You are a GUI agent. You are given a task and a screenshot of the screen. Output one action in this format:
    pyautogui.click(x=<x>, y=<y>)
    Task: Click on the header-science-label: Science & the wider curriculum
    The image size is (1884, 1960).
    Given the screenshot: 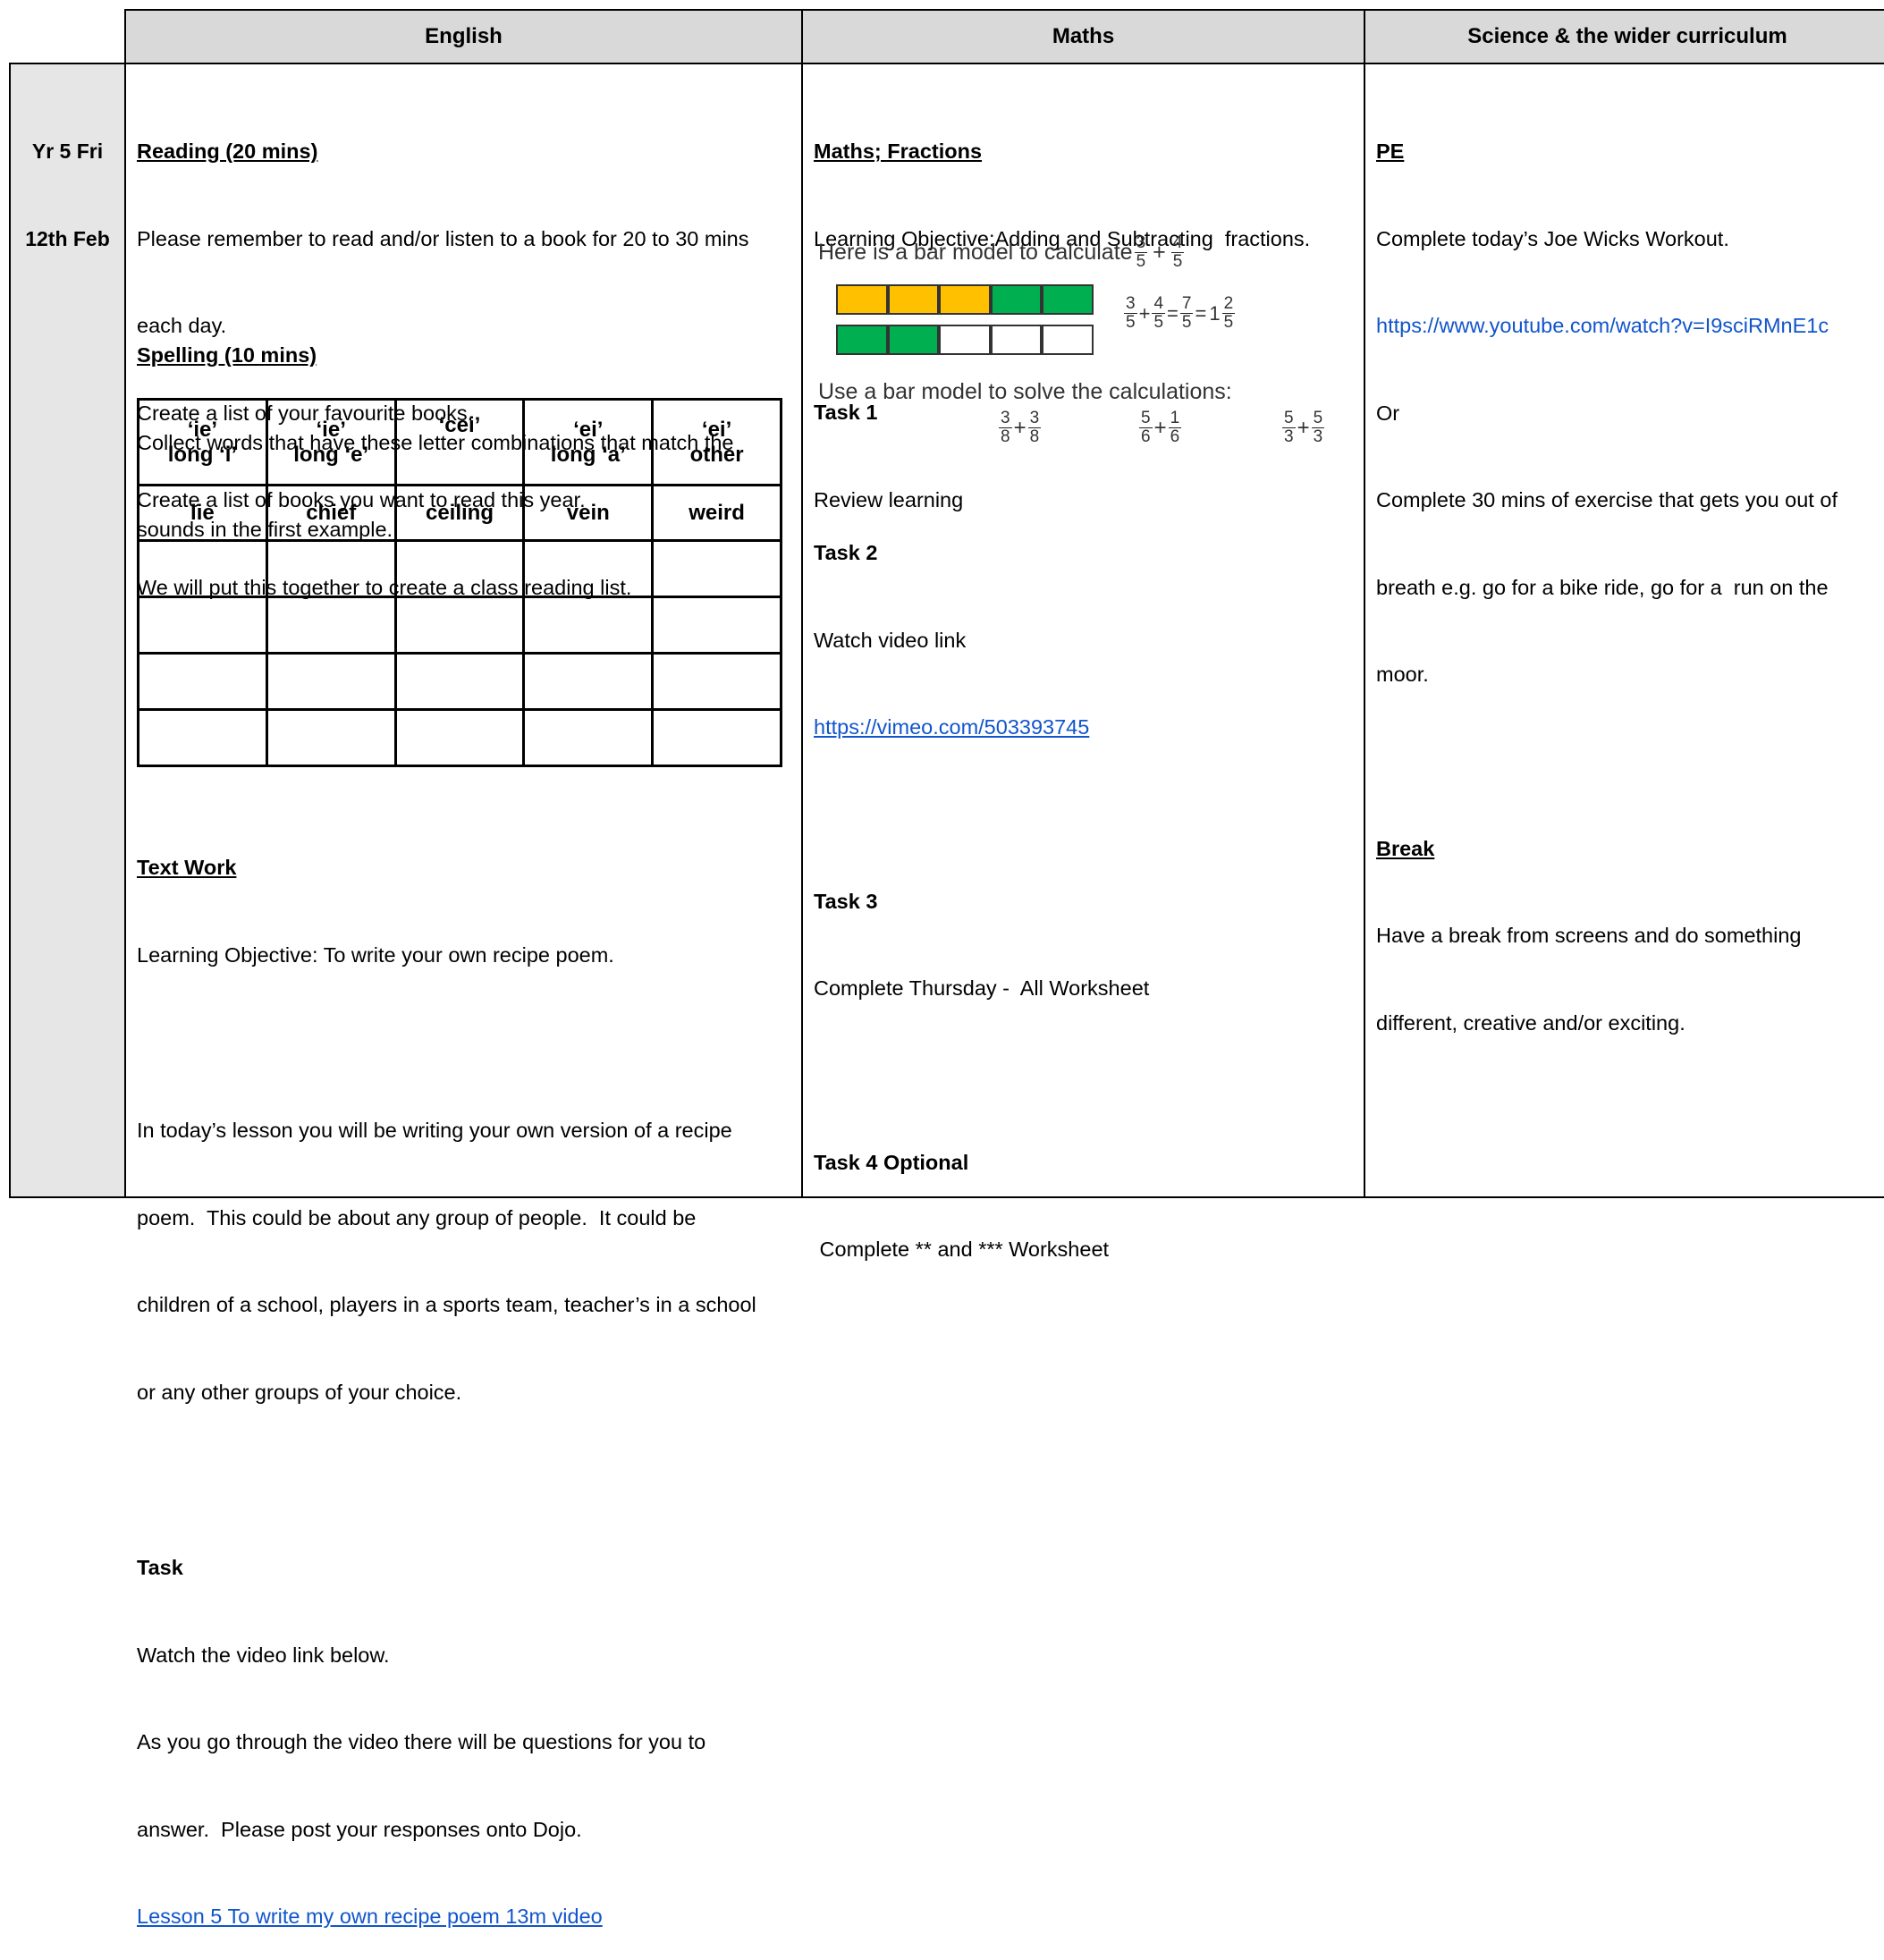 What is the action you would take?
    pyautogui.click(x=1627, y=36)
    